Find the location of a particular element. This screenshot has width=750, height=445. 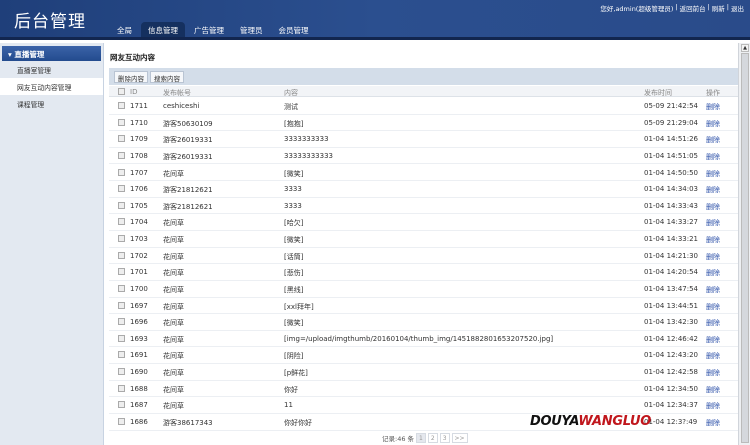

refresh-link: 刷新 is located at coordinates (718, 8).